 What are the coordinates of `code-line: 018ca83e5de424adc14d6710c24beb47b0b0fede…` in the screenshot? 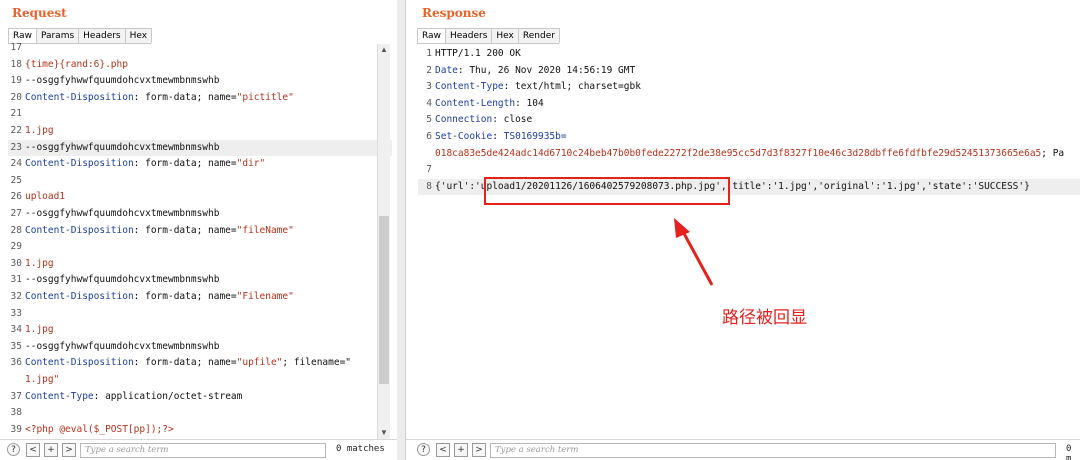 It's located at (749, 154).